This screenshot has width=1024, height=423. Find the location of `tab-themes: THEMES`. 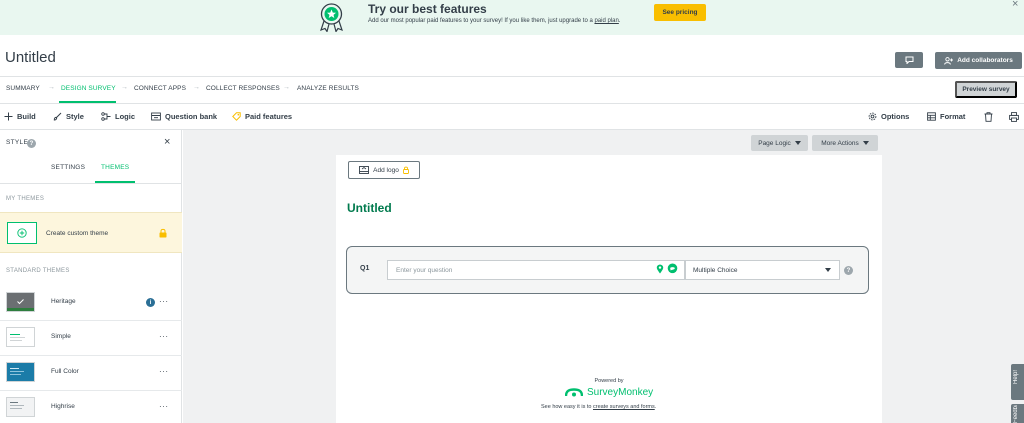

tab-themes: THEMES is located at coordinates (115, 167).